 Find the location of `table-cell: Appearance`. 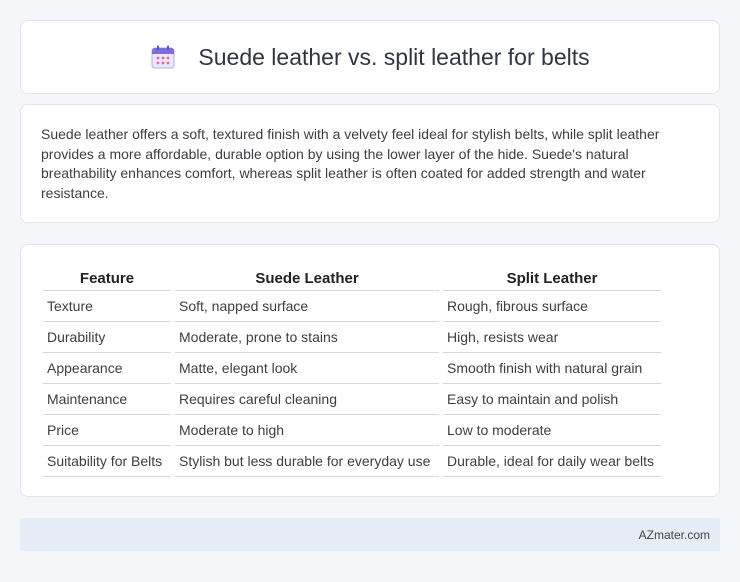

table-cell: Appearance is located at coordinates (107, 368).